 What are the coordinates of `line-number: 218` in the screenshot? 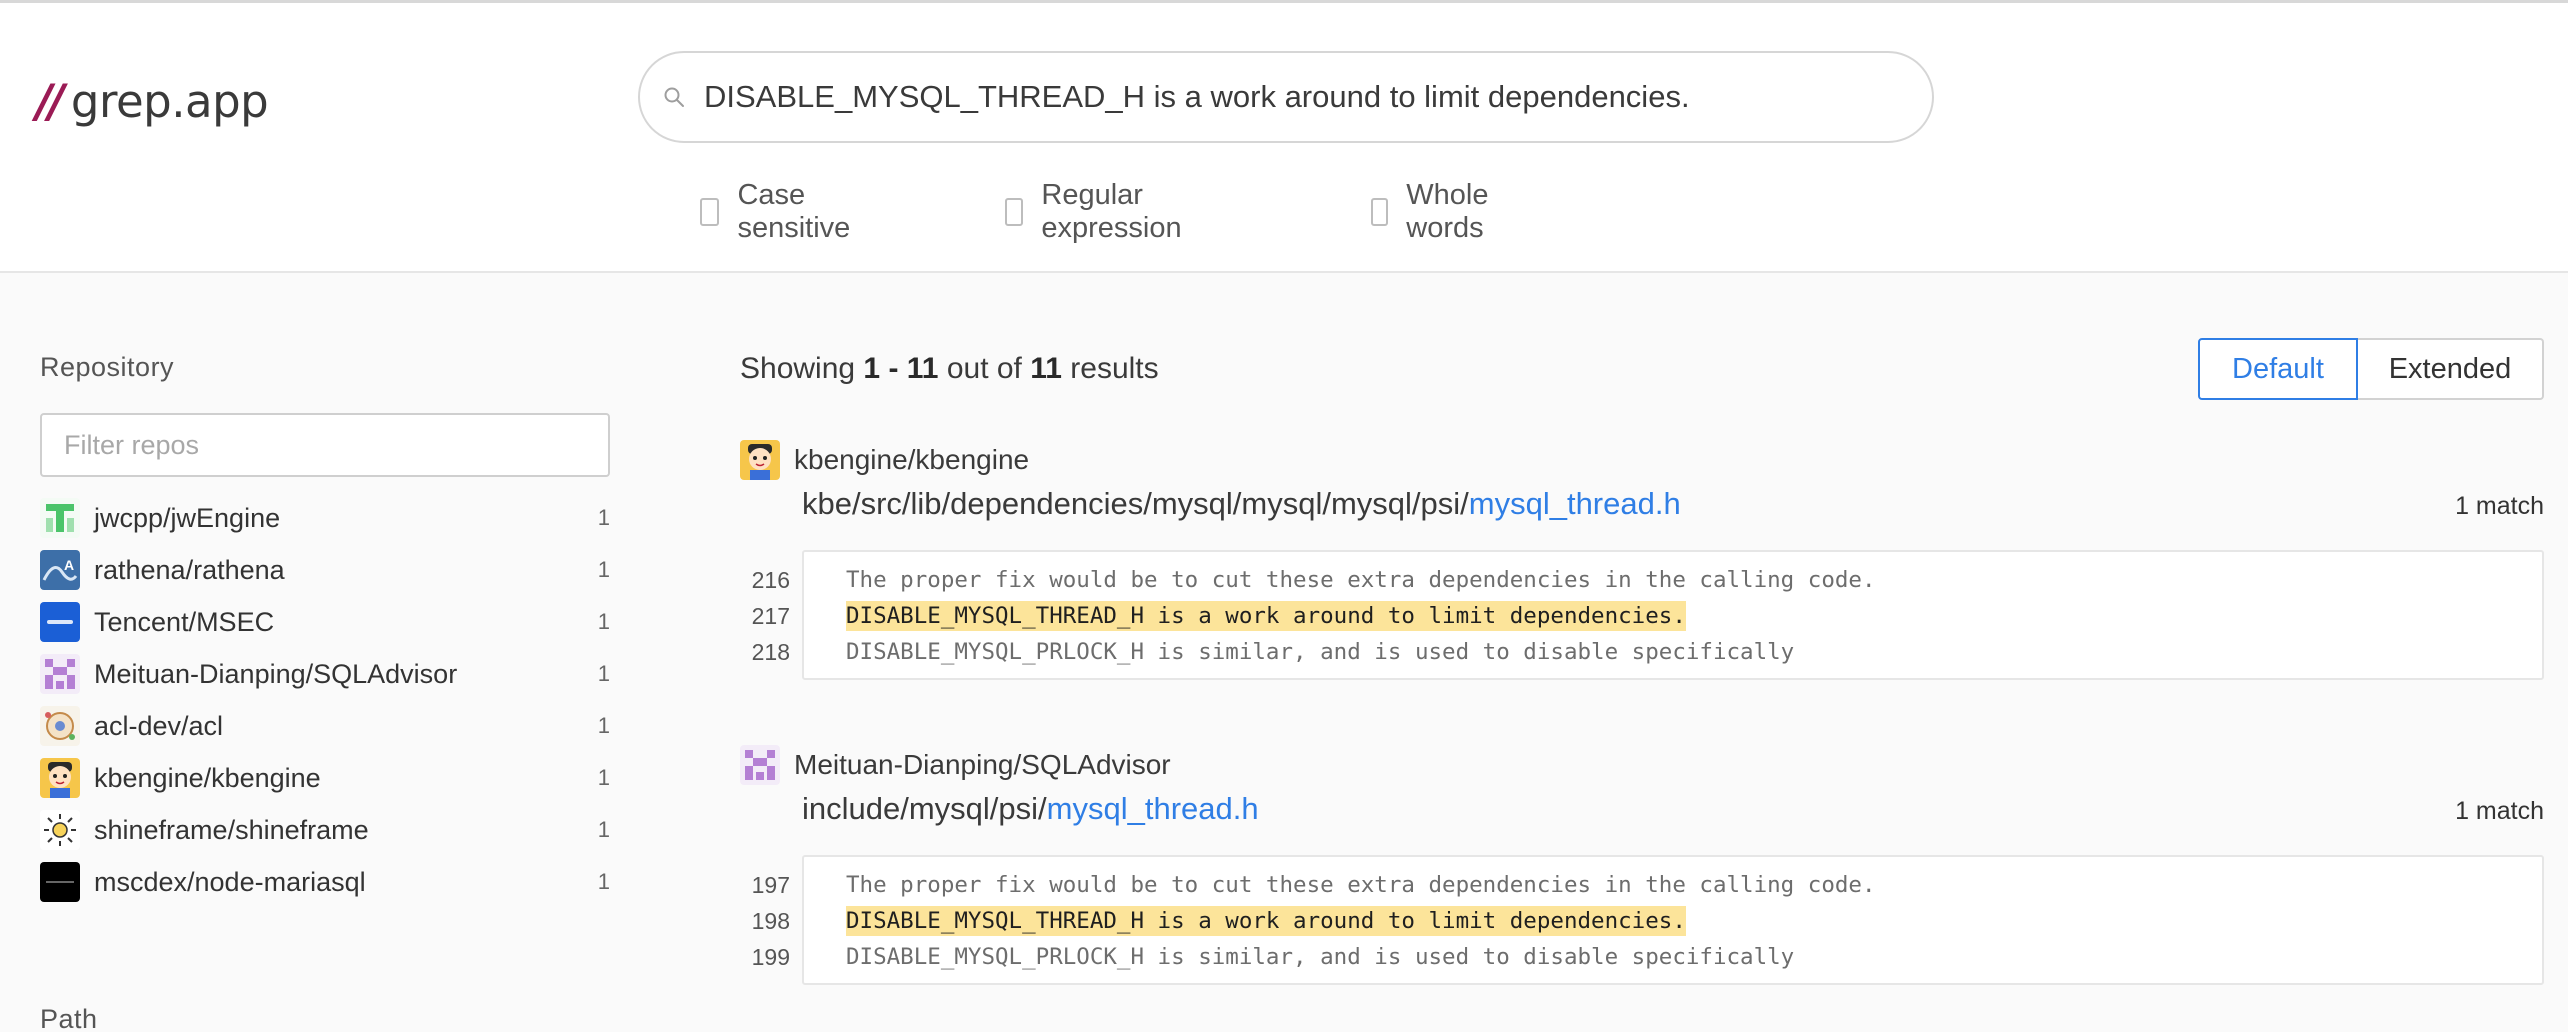 It's located at (767, 652).